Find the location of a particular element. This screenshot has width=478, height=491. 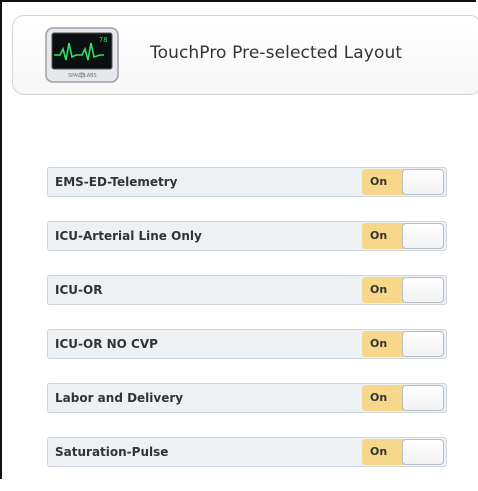

monitor-brand: SPACELABS is located at coordinates (82, 76).